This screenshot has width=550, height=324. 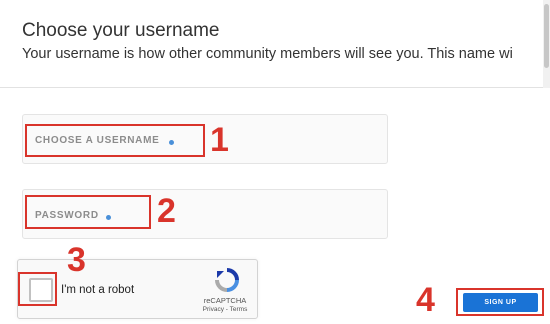 I want to click on annotation-number-3: 3, so click(x=76, y=260).